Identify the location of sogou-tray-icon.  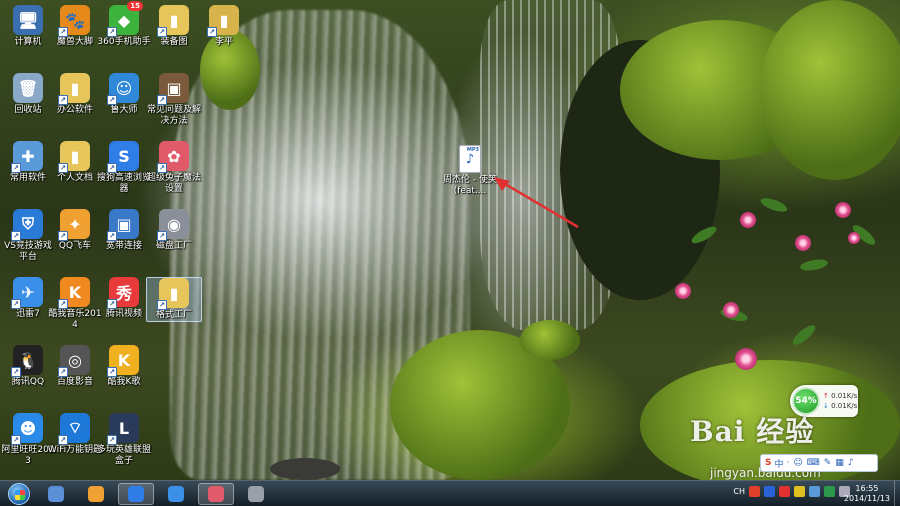
(754, 491).